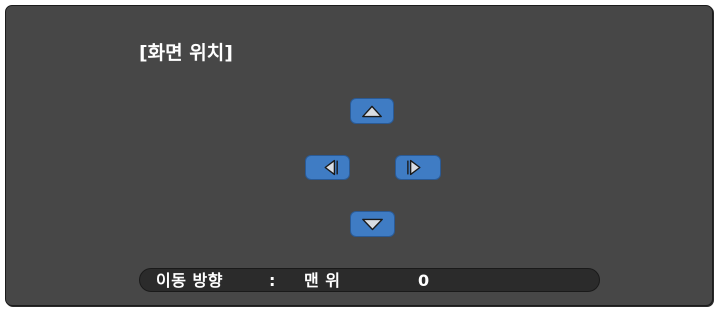 The image size is (720, 313). What do you see at coordinates (189, 280) in the screenshot?
I see `status-label: 이동 방향` at bounding box center [189, 280].